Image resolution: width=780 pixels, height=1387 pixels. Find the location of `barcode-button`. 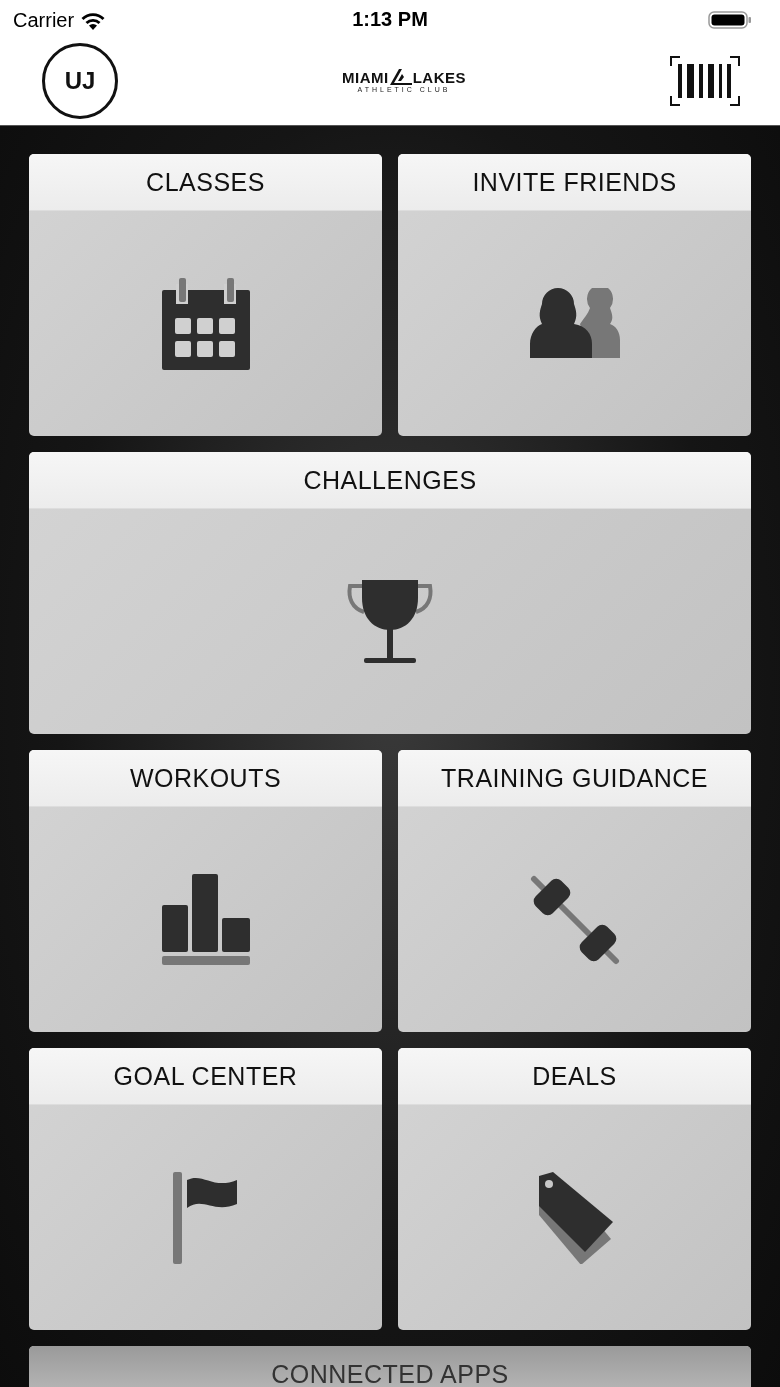

barcode-button is located at coordinates (705, 80).